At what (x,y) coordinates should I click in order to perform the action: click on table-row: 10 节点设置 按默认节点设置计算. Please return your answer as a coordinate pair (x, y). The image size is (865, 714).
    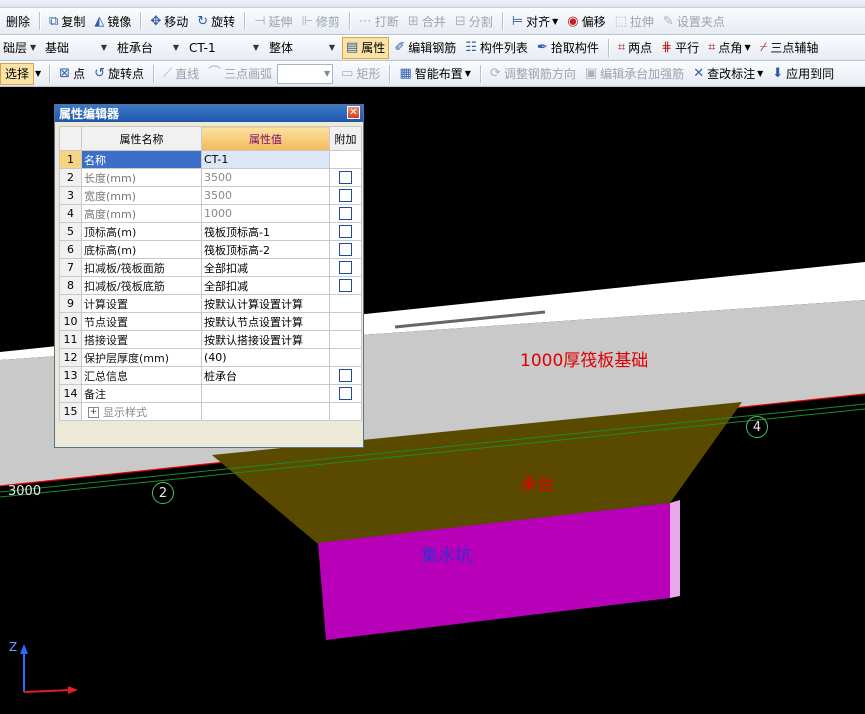
    Looking at the image, I should click on (210, 321).